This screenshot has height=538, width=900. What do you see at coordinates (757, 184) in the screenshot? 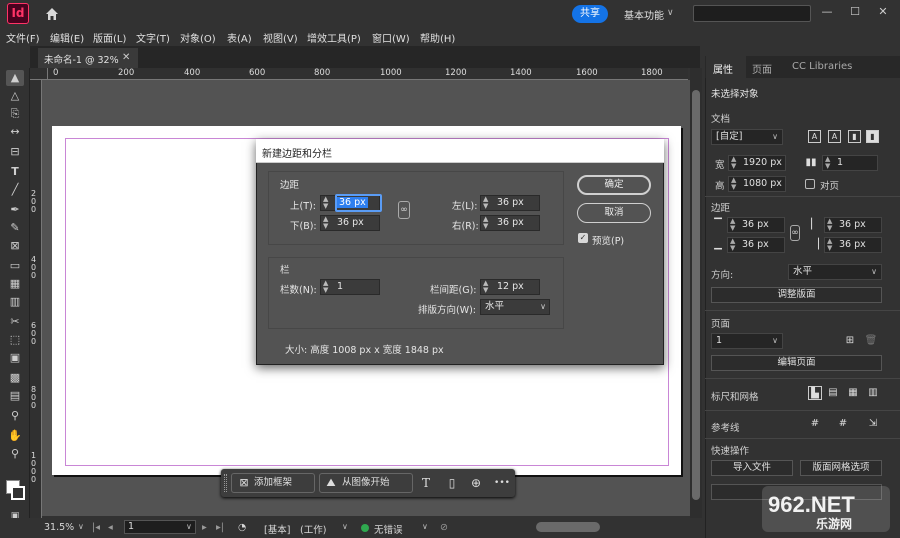
I see `page-height-field: ▲ ▼ 1080 px` at bounding box center [757, 184].